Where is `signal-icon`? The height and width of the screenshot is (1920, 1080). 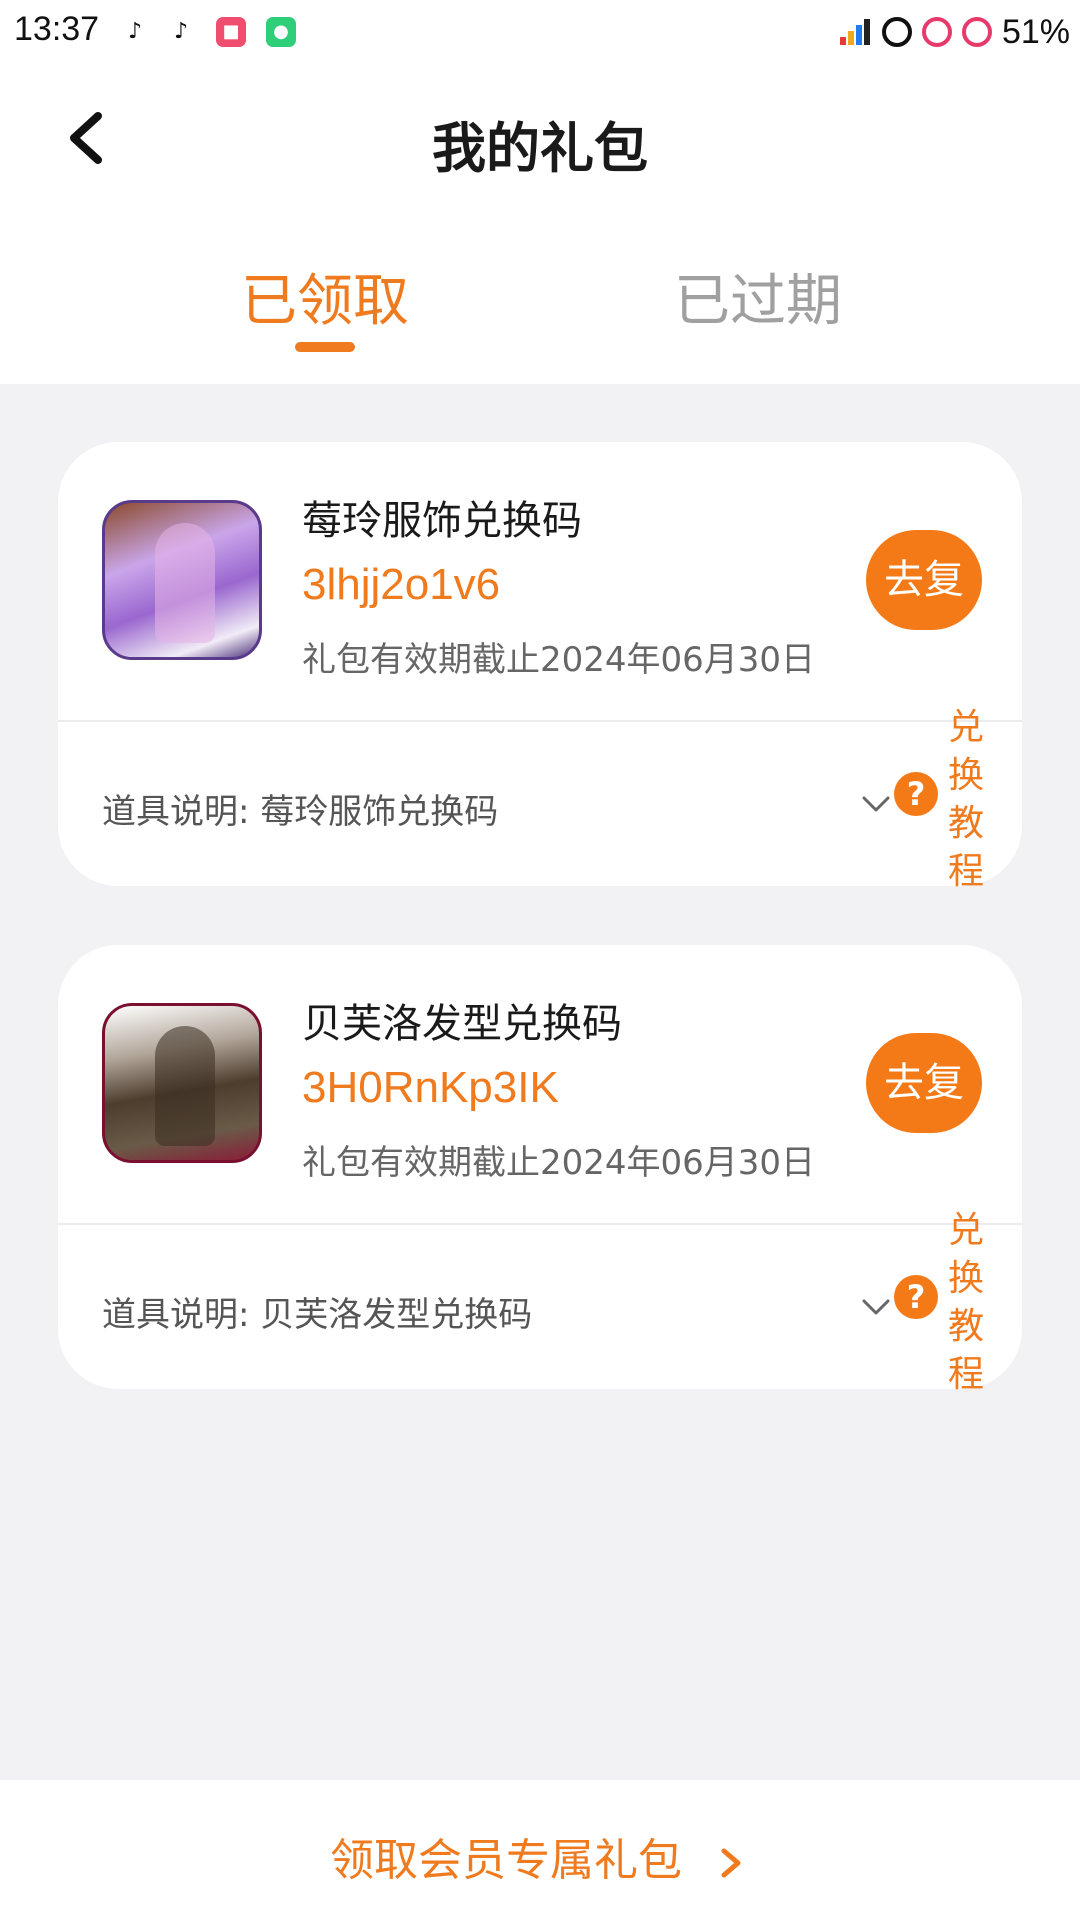 signal-icon is located at coordinates (854, 32).